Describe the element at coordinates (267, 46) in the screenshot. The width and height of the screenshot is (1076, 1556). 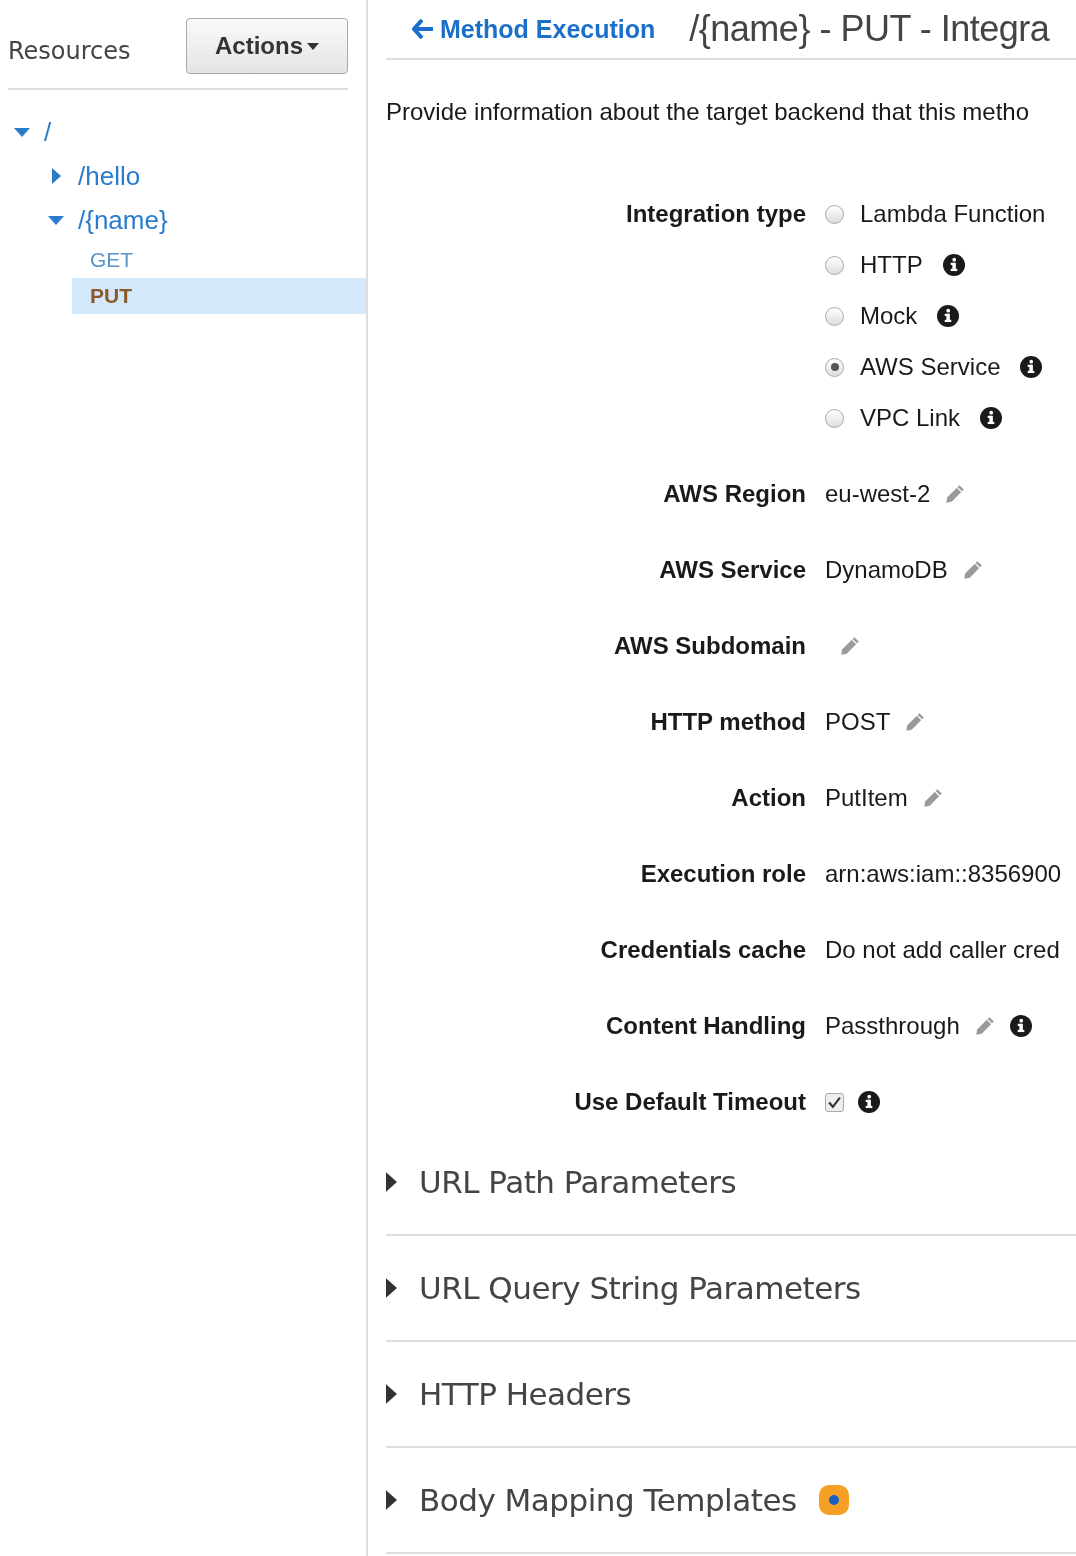
I see `actions-button: Actions` at that location.